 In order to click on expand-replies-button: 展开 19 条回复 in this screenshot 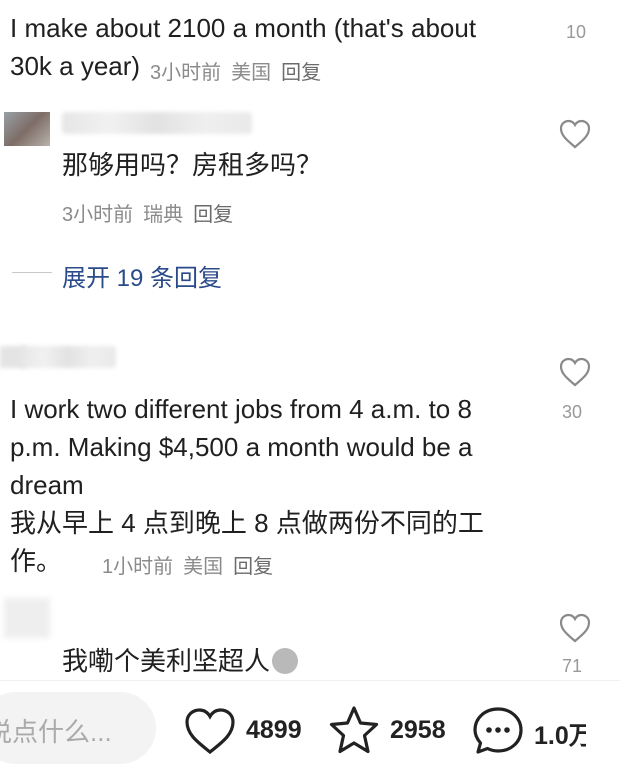, I will do `click(142, 275)`.